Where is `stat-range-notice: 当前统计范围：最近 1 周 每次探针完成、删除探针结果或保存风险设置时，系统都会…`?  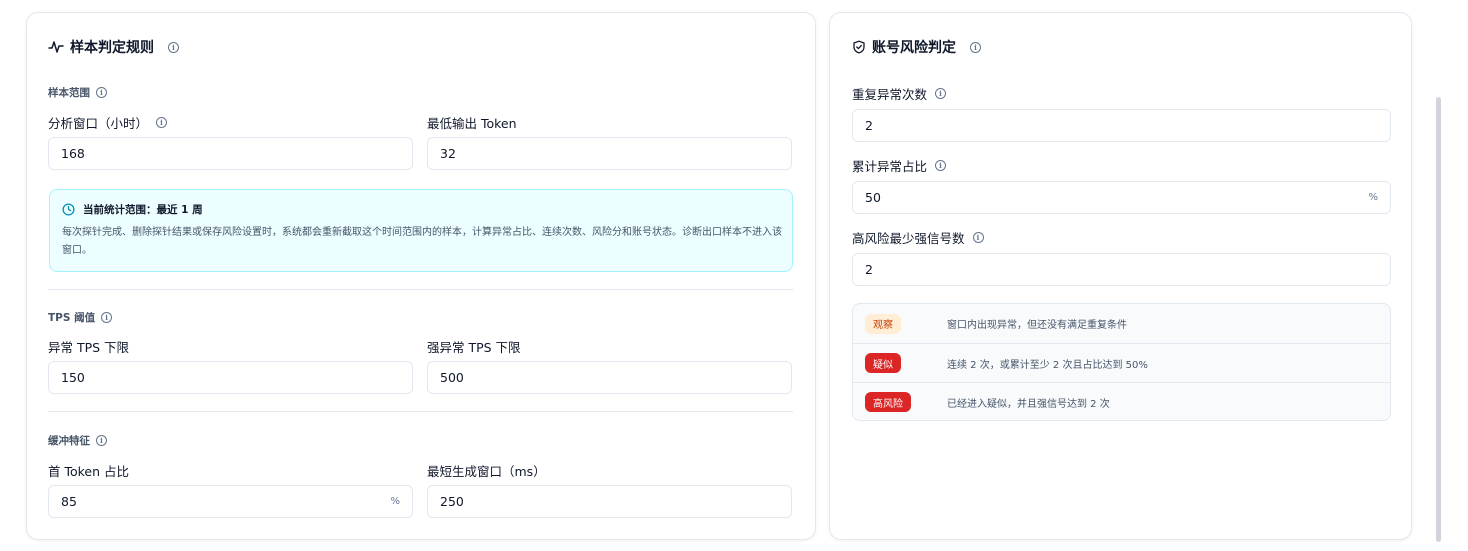 stat-range-notice: 当前统计范围：最近 1 周 每次探针完成、删除探针结果或保存风险设置时，系统都会… is located at coordinates (421, 230).